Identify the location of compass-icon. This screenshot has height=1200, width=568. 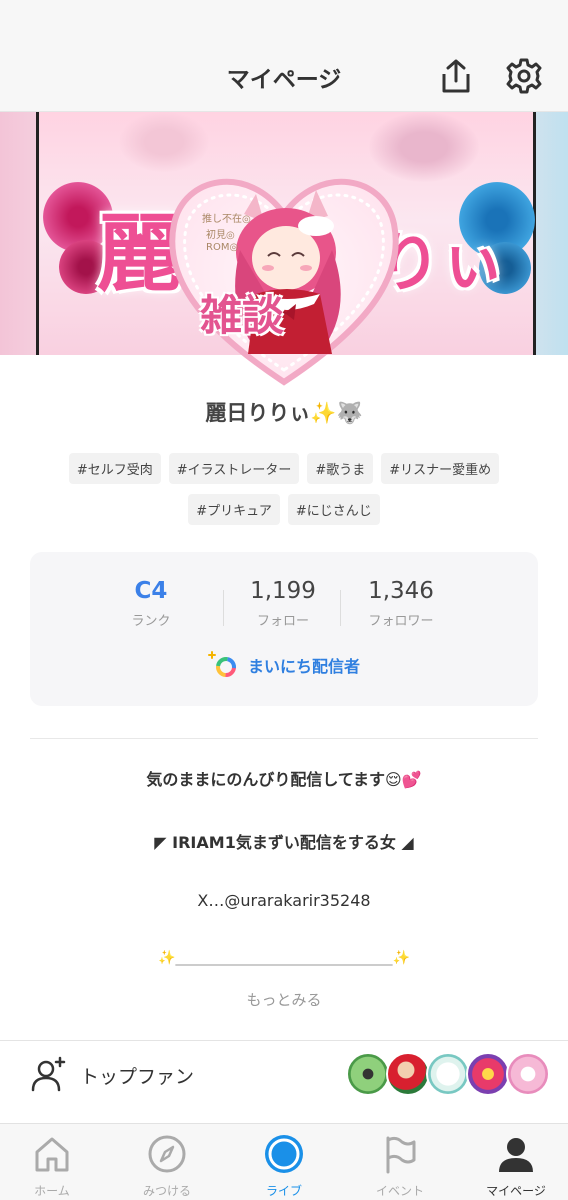
(167, 1154).